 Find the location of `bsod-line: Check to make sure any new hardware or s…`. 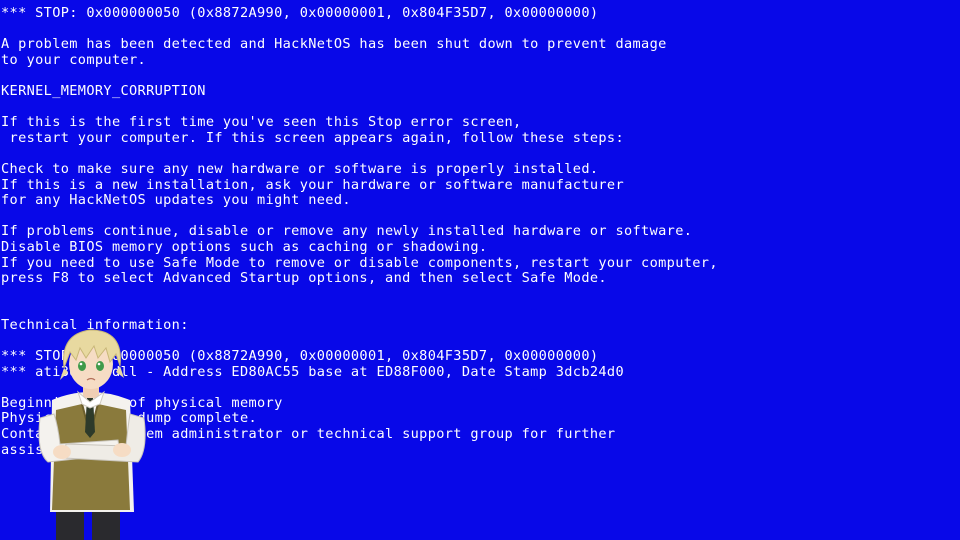

bsod-line: Check to make sure any new hardware or s… is located at coordinates (300, 168).